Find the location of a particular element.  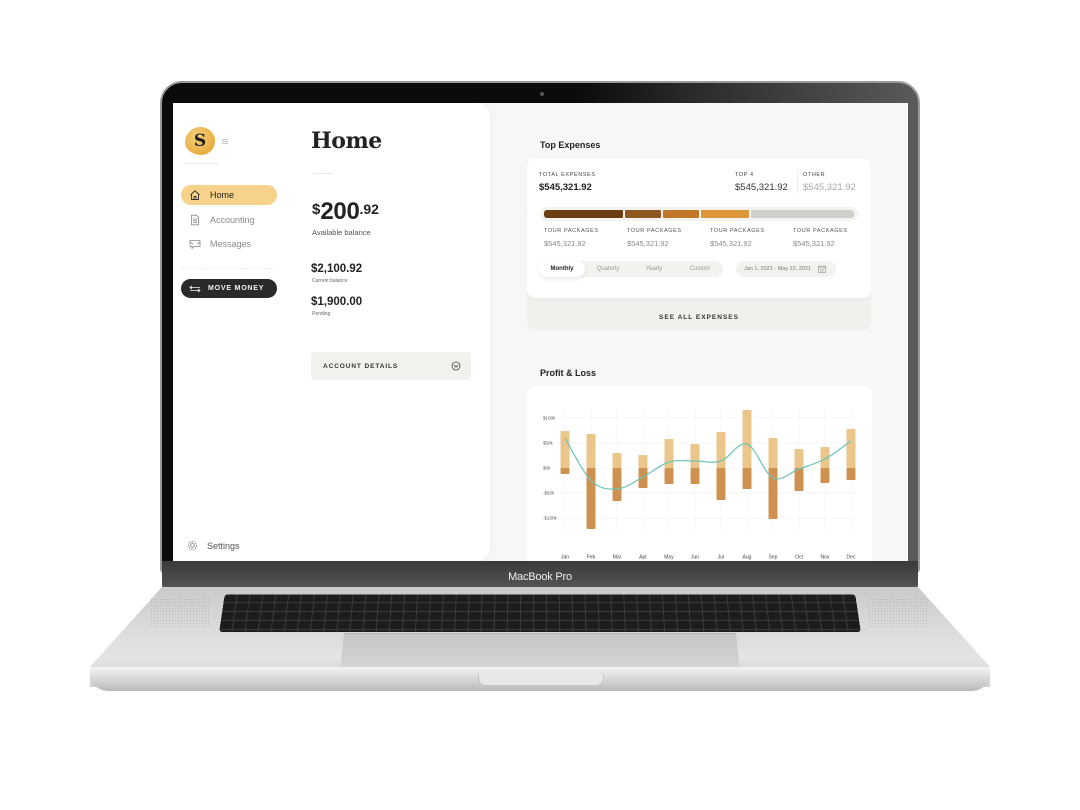

x-tick-label: Jul is located at coordinates (721, 558).